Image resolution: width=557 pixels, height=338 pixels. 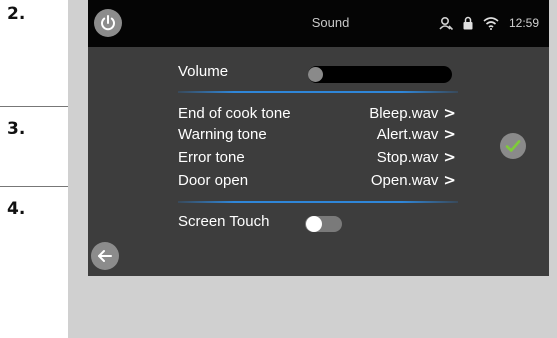 I want to click on step-number-2: 2., so click(x=16, y=14).